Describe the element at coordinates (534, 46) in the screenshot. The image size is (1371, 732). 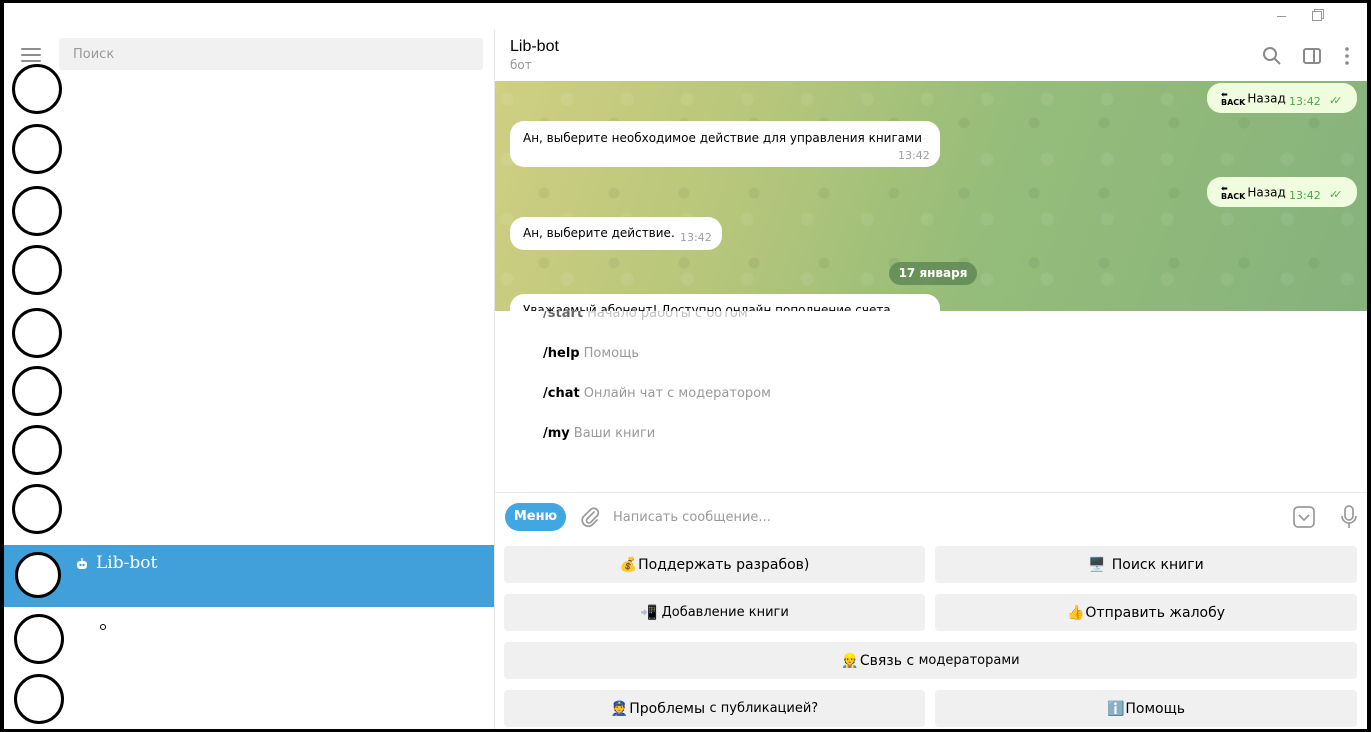
I see `chat-title: Lib-bot` at that location.